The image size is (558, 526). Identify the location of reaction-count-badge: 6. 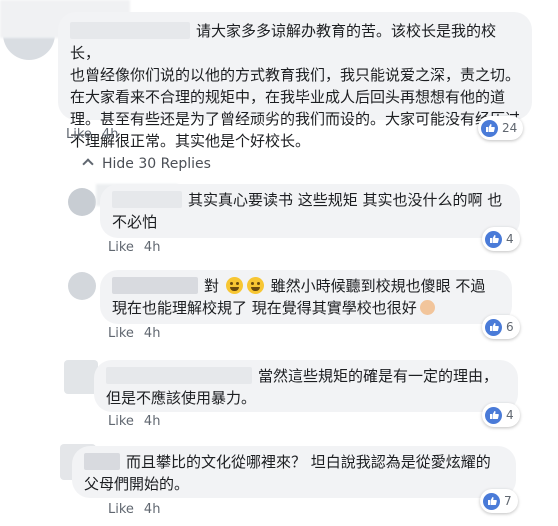
(501, 327).